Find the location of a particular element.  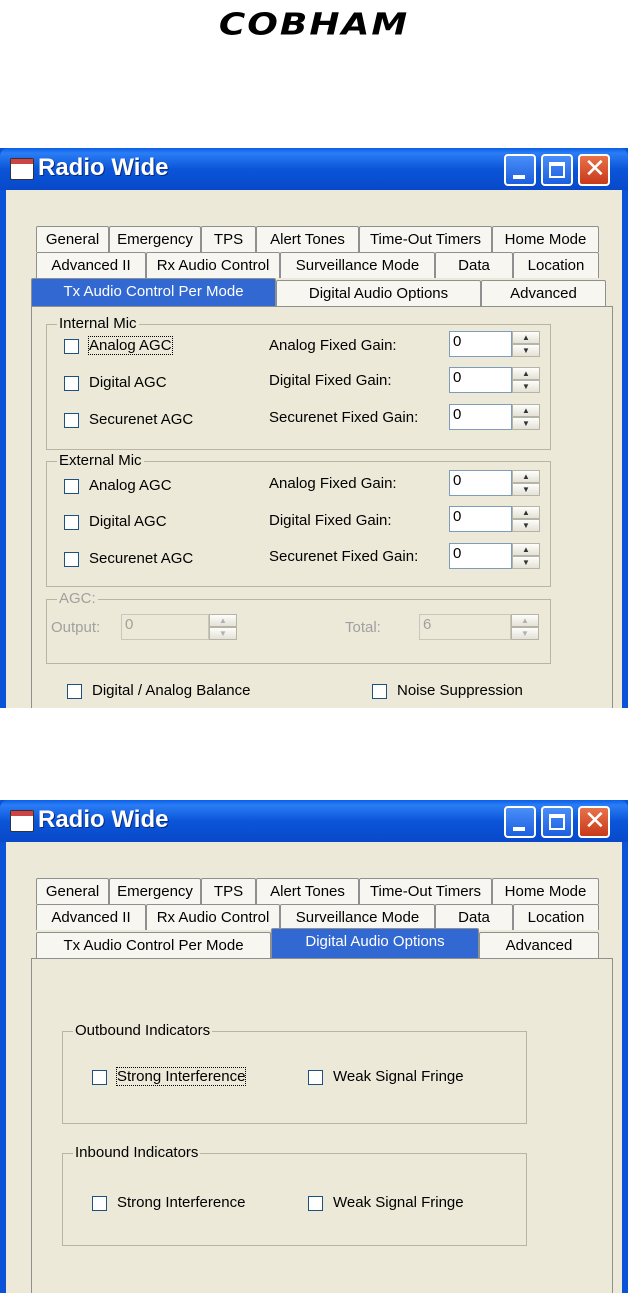

agc-total-input: 6 is located at coordinates (465, 627).